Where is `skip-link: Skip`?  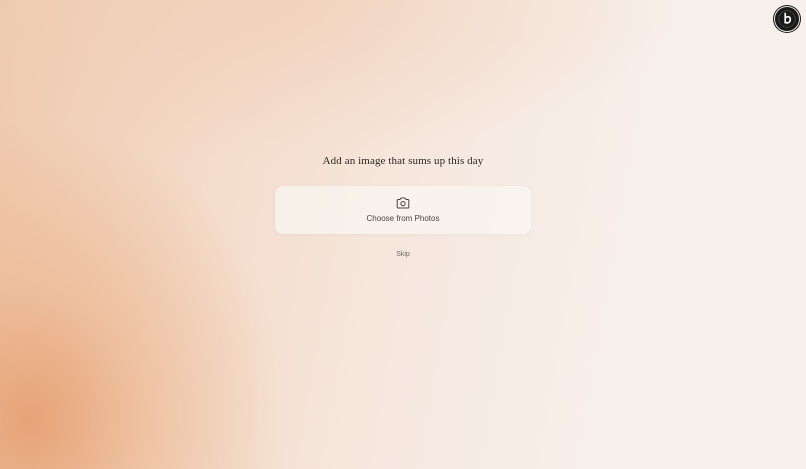
skip-link: Skip is located at coordinates (403, 254).